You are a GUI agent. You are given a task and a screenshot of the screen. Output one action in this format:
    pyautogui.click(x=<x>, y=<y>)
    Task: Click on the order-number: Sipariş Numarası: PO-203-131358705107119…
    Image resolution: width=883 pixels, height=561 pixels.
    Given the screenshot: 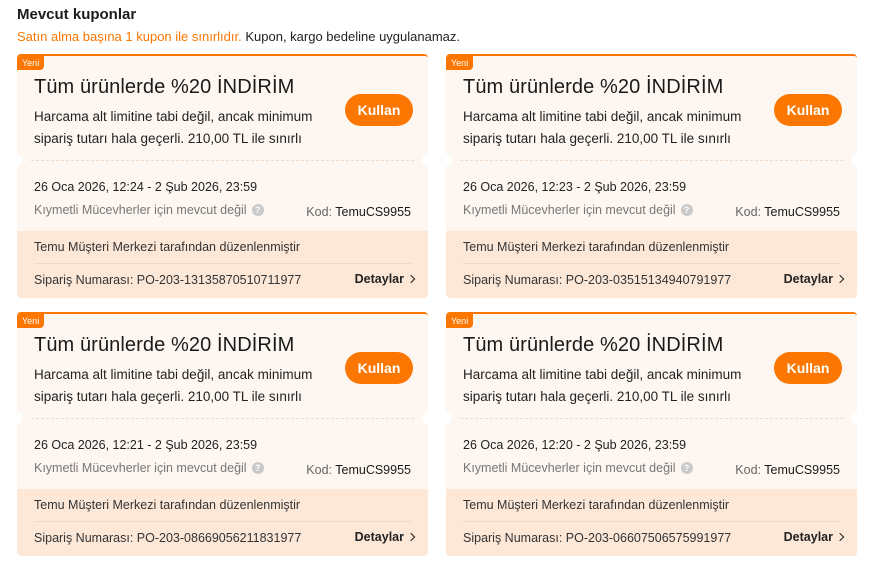 What is the action you would take?
    pyautogui.click(x=168, y=280)
    